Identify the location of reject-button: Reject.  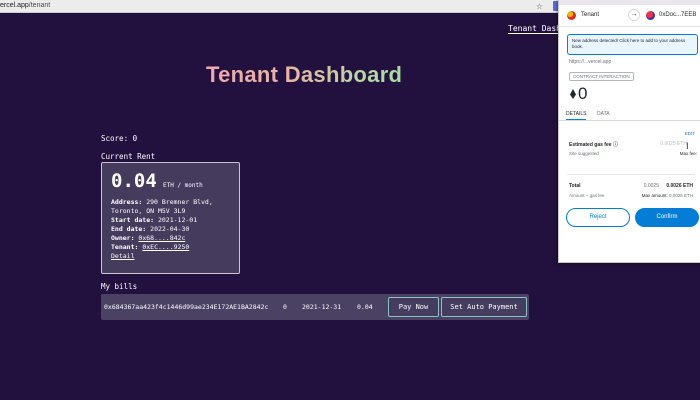
(598, 217).